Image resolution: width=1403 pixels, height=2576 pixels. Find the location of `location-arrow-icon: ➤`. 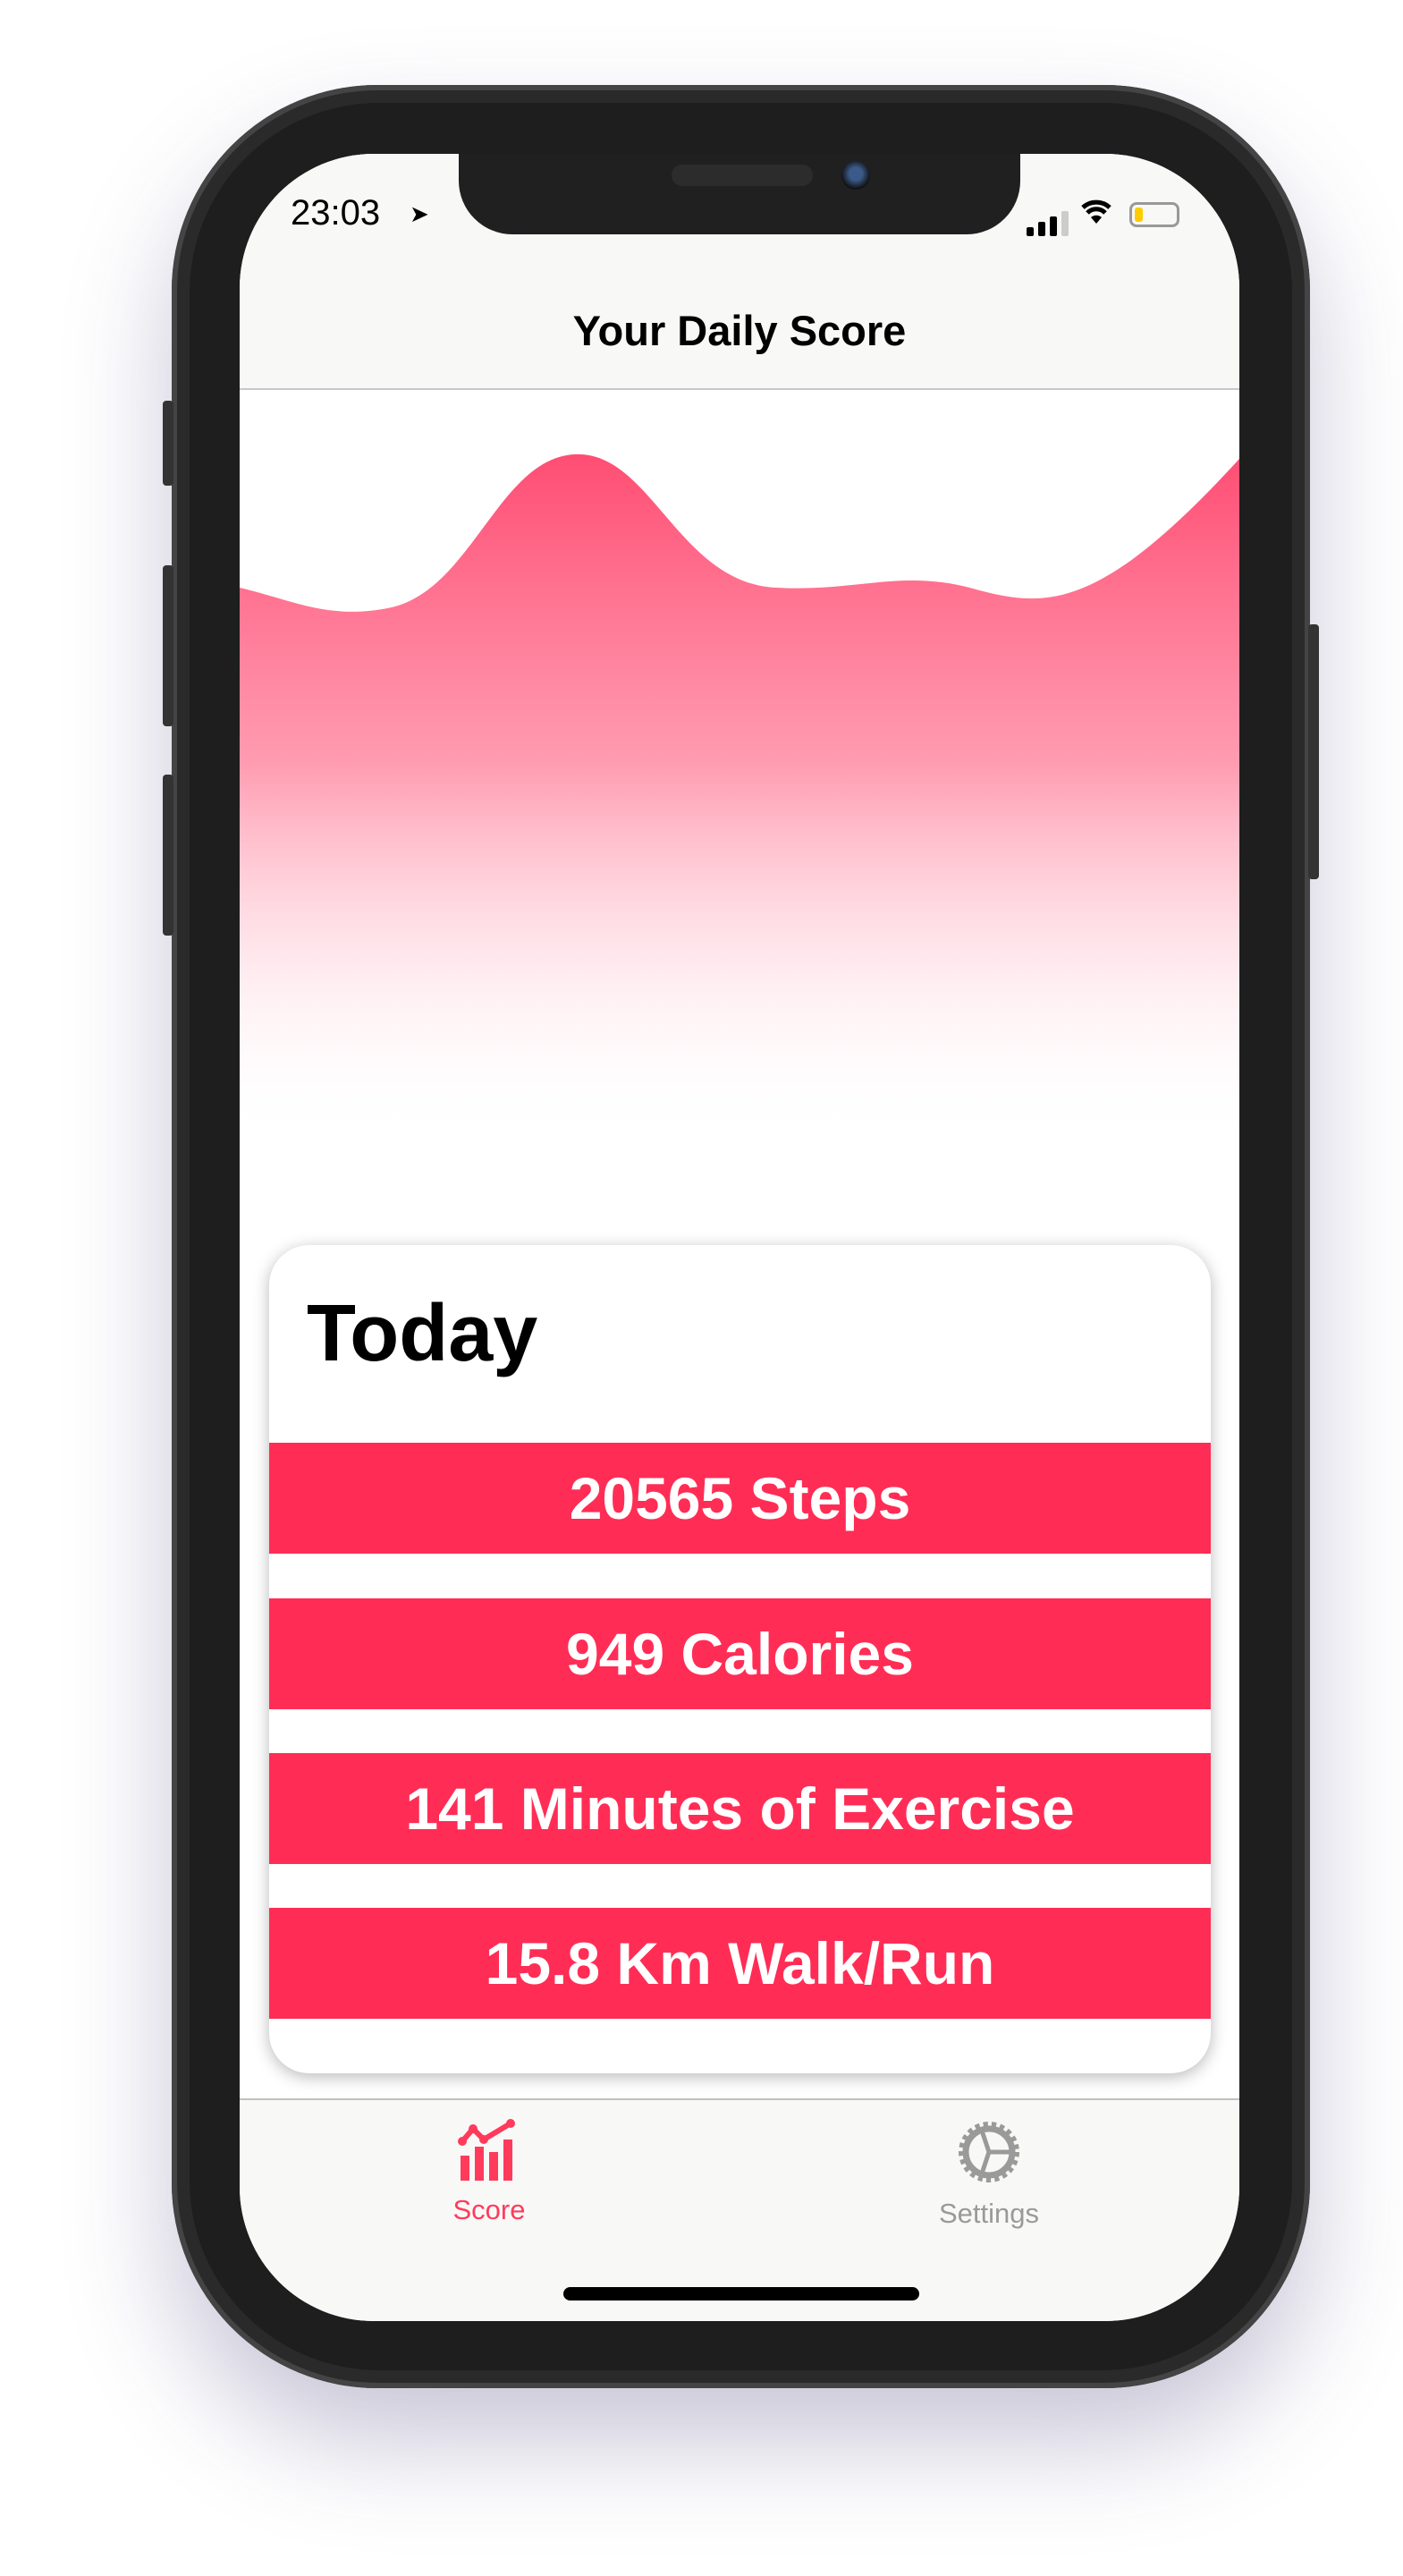

location-arrow-icon: ➤ is located at coordinates (419, 213).